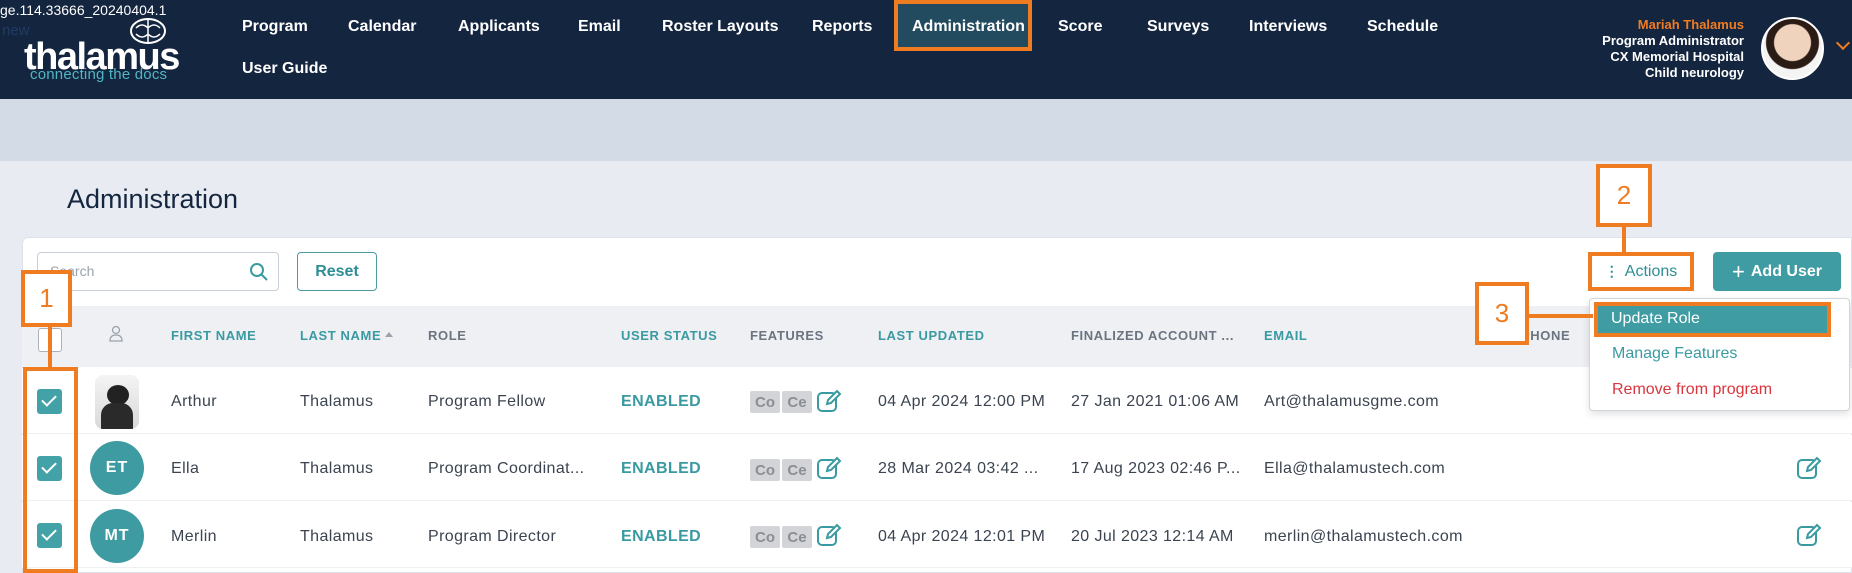  I want to click on user-name: Mariah Thalamus, so click(1690, 24).